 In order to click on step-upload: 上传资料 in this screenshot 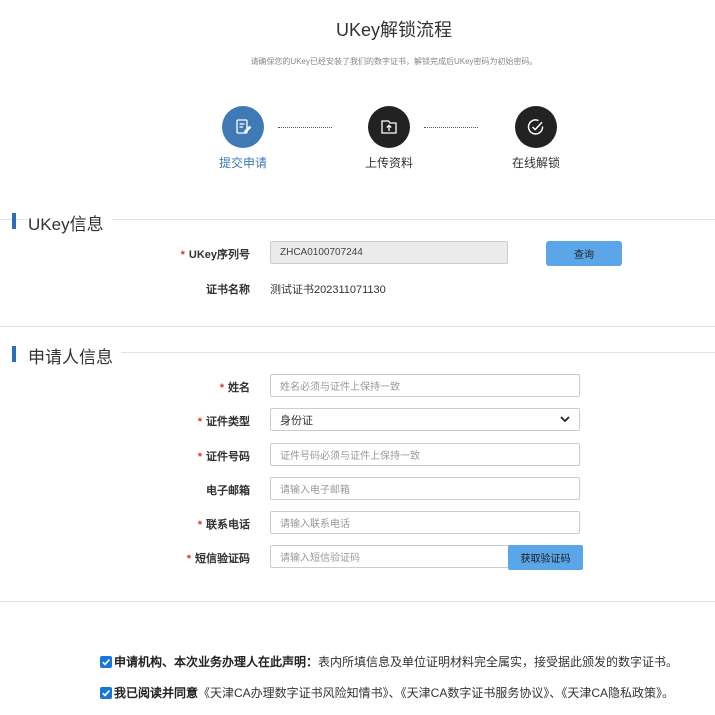, I will do `click(389, 138)`.